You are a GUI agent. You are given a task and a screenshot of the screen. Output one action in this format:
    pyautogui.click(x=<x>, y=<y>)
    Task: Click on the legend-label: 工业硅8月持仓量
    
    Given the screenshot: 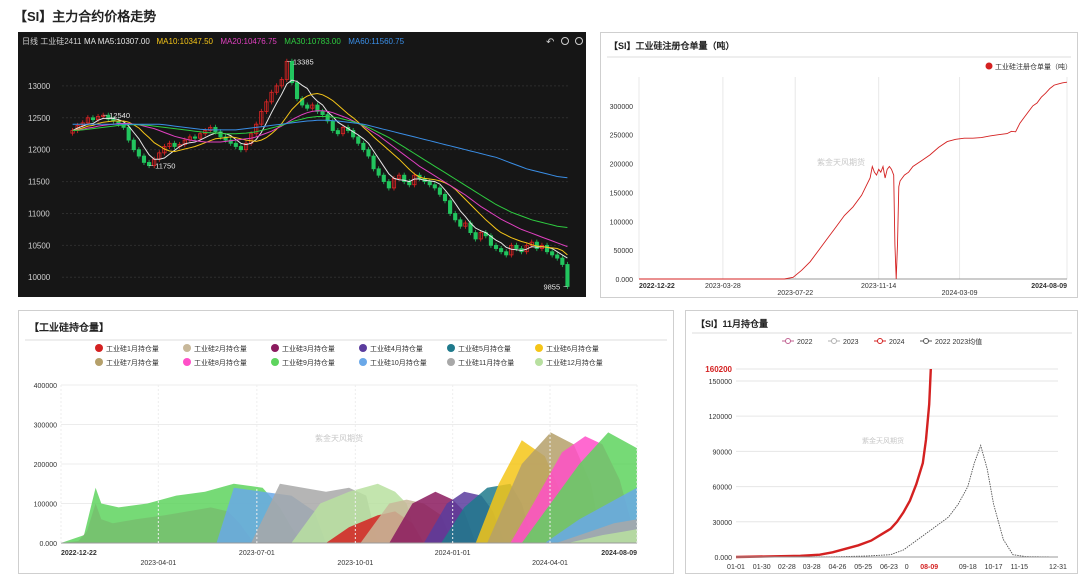 What is the action you would take?
    pyautogui.click(x=220, y=362)
    